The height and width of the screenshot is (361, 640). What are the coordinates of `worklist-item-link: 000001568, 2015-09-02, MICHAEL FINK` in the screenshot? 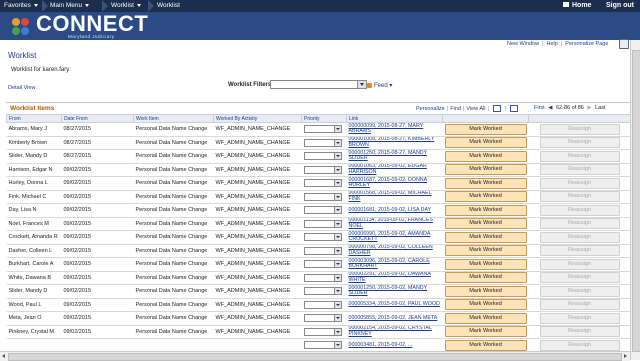 It's located at (394, 197).